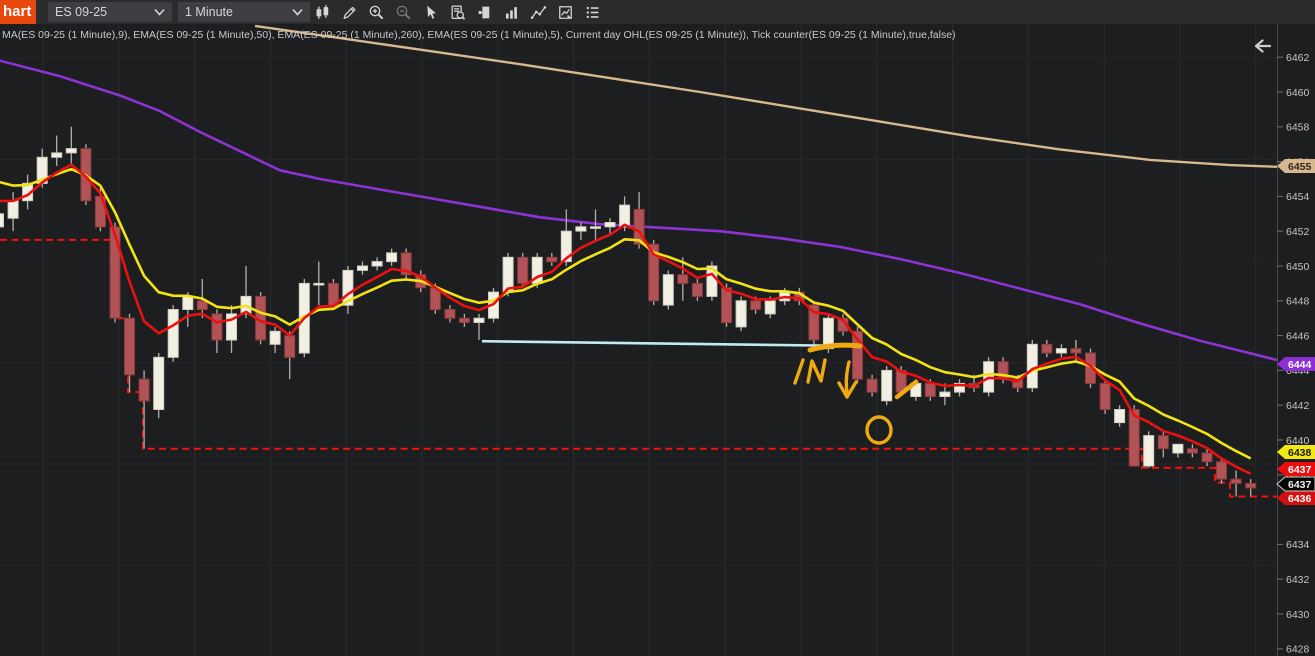 The width and height of the screenshot is (1315, 656). What do you see at coordinates (1298, 615) in the screenshot?
I see `svg-text: 6430` at bounding box center [1298, 615].